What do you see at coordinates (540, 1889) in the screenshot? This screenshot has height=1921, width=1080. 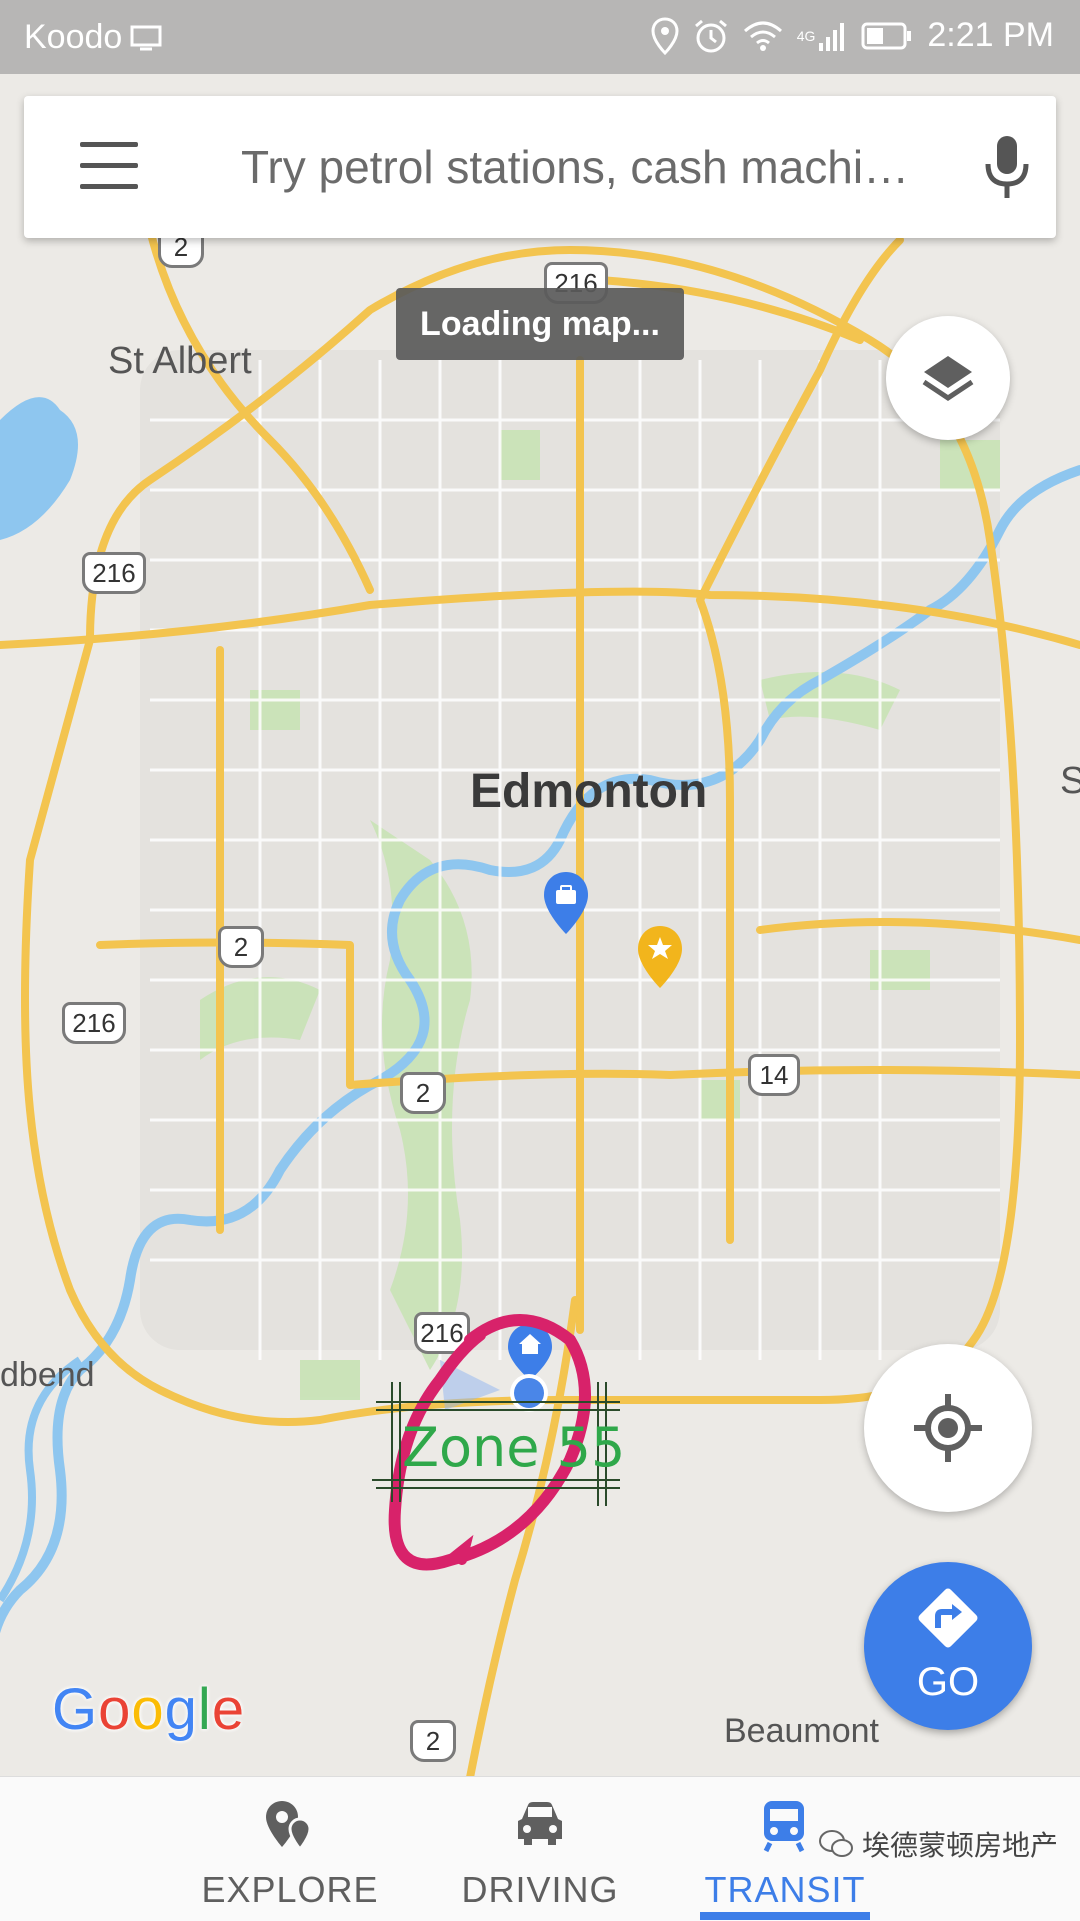 I see `tab-driving-label: DRIVING` at bounding box center [540, 1889].